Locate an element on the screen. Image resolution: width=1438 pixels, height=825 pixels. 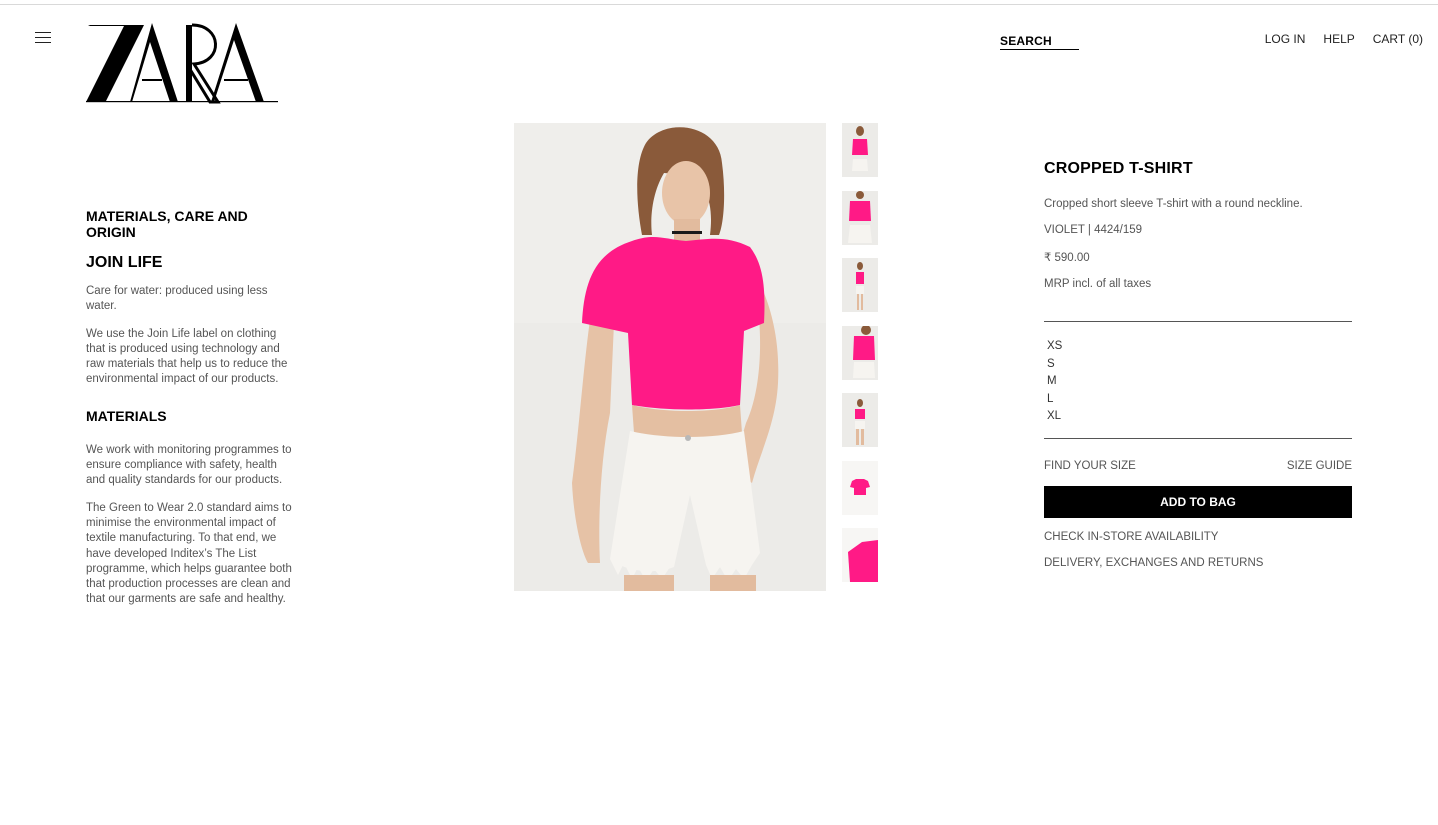
zara-logo-svg is located at coordinates (182, 63).